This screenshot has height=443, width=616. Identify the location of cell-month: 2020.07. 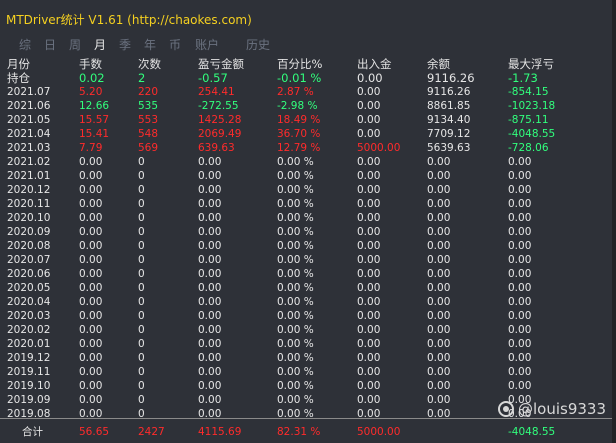
(29, 260).